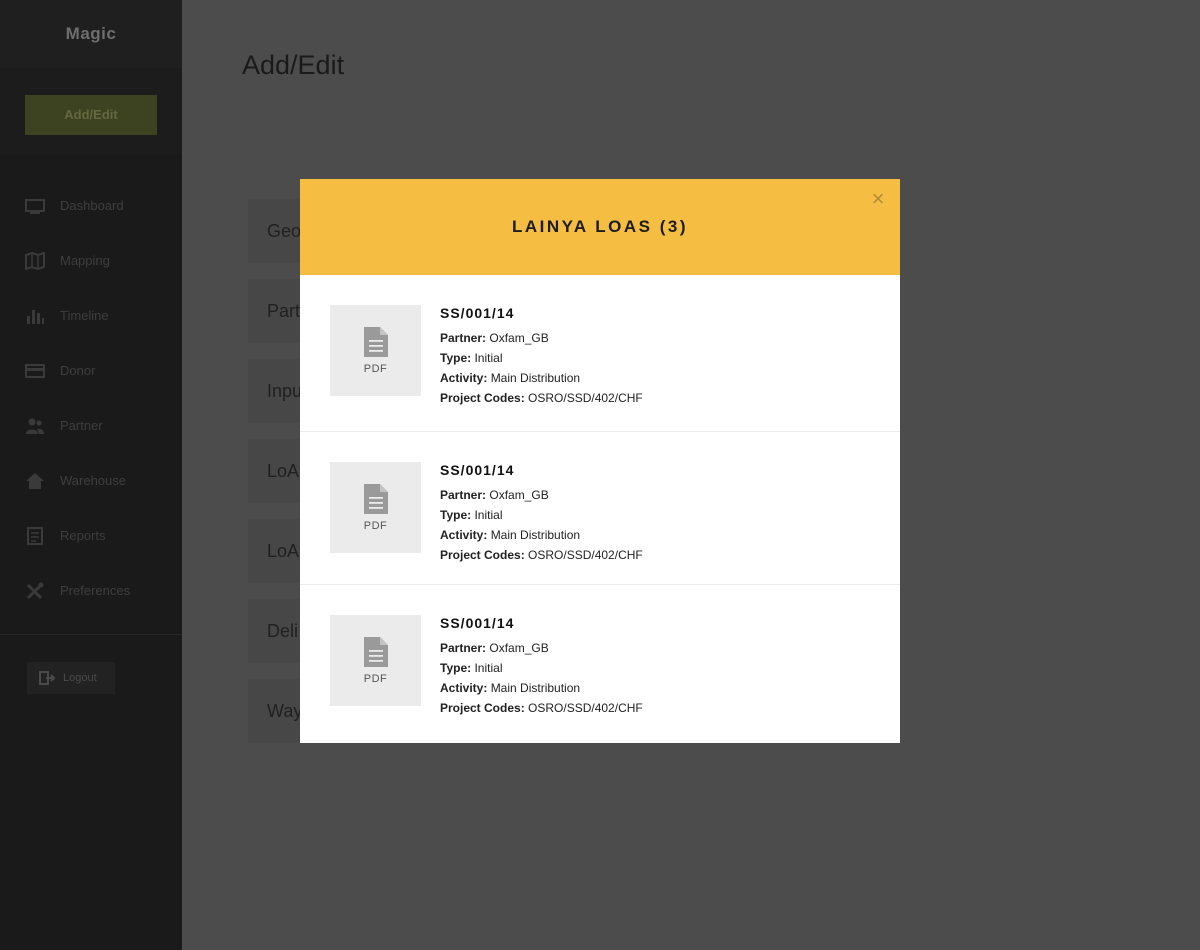 This screenshot has height=950, width=1200. I want to click on sidebar-item-warehouse: Warehouse, so click(91, 480).